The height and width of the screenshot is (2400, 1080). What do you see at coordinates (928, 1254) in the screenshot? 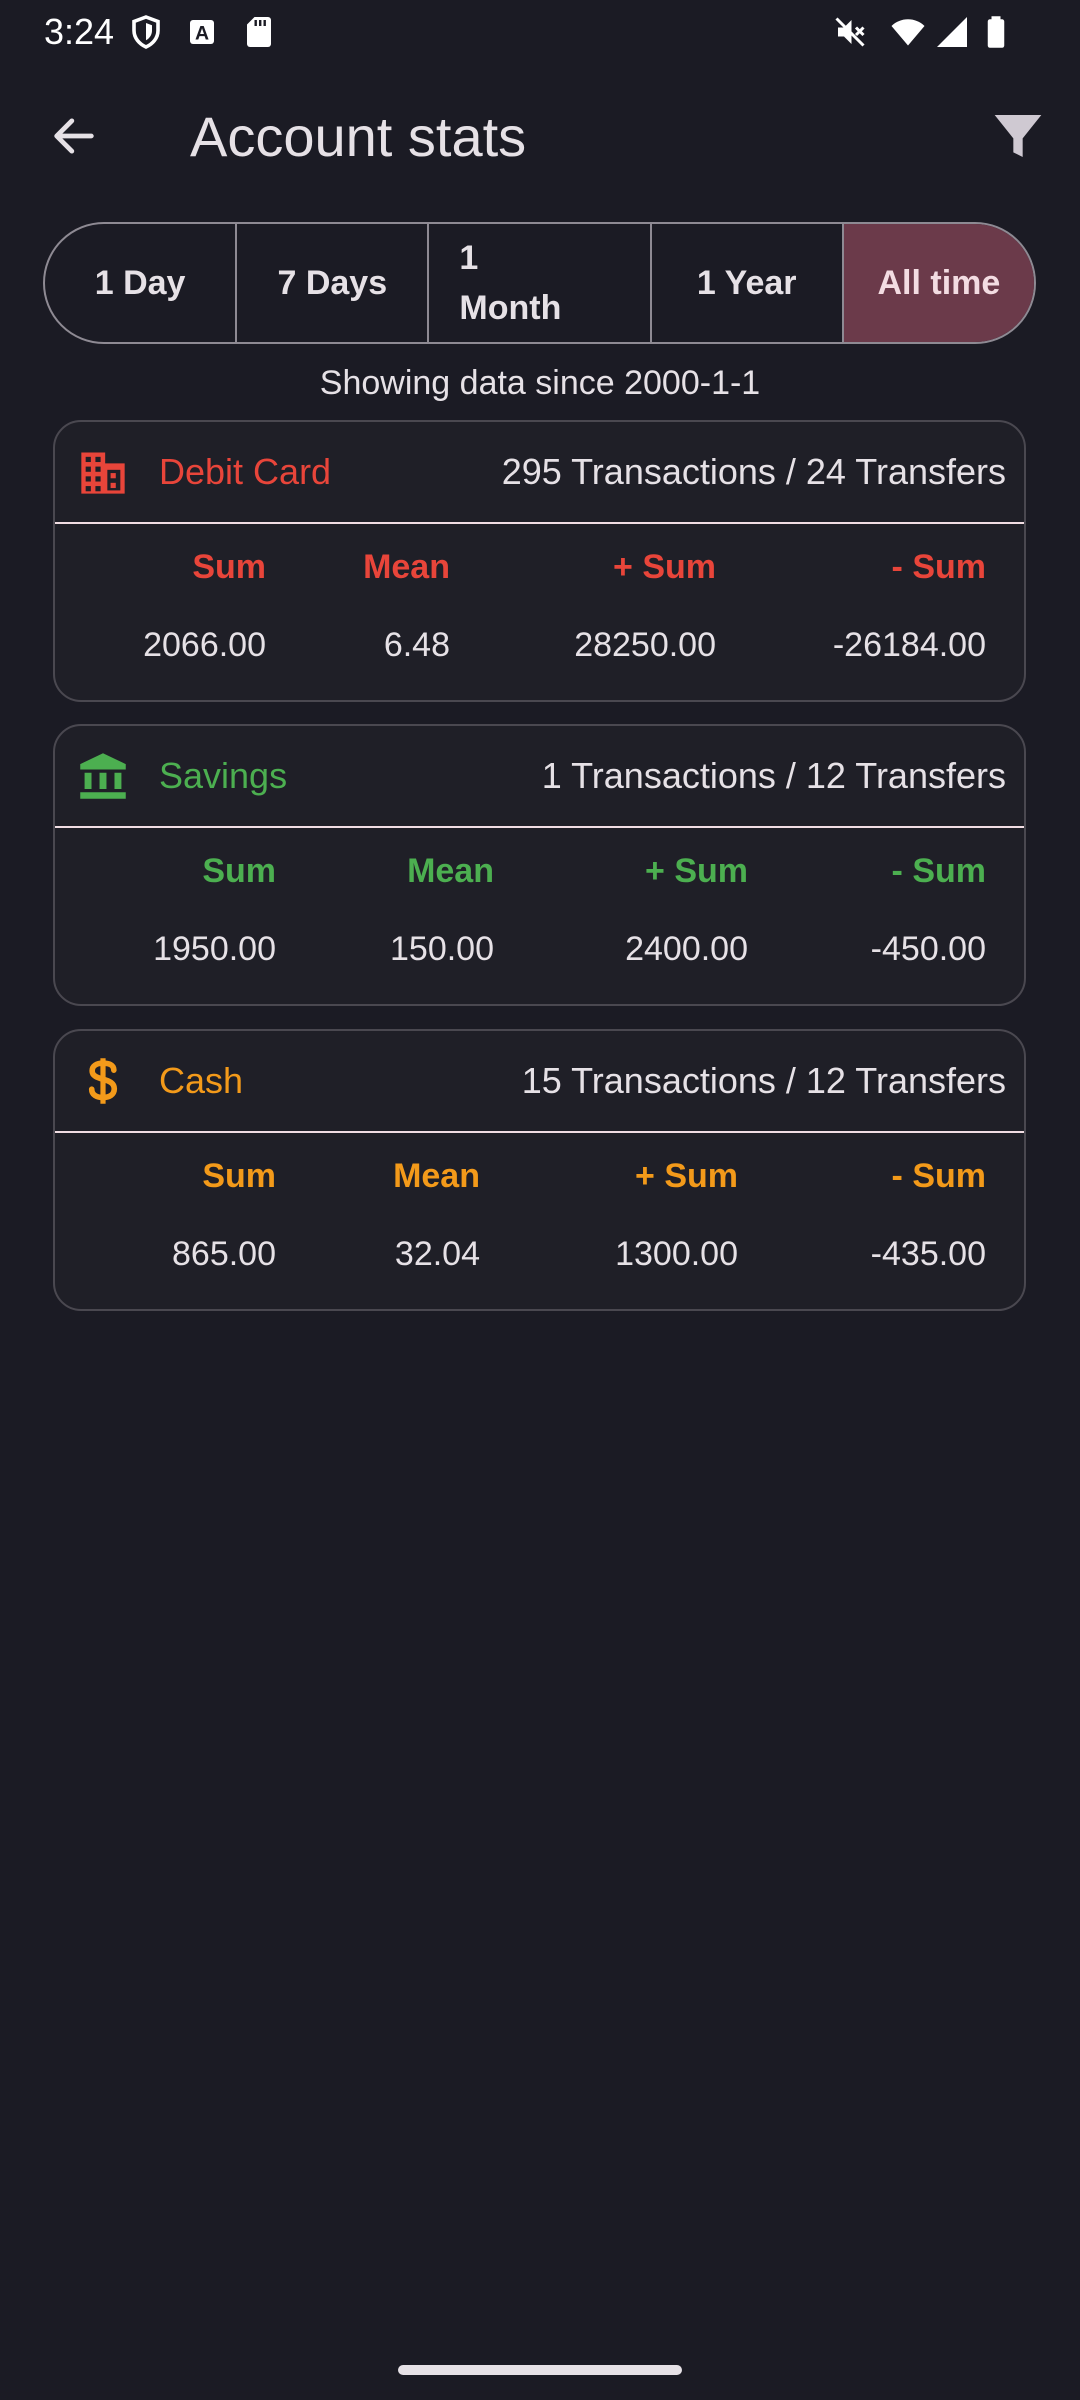
I see `stat-value: -435.00` at bounding box center [928, 1254].